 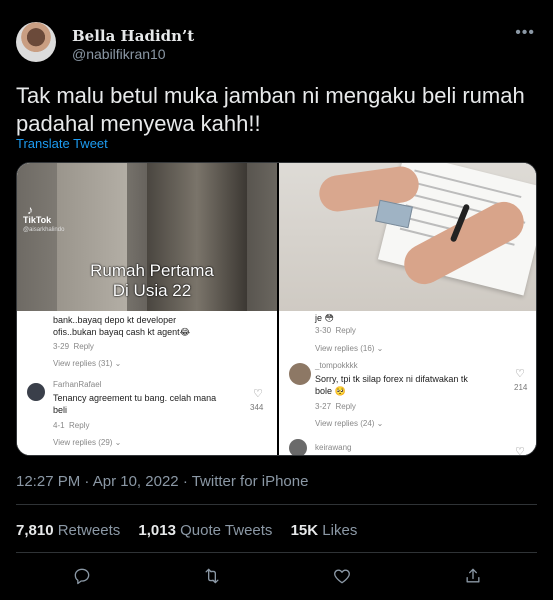 I want to click on retweets-label: Retweets, so click(x=89, y=530).